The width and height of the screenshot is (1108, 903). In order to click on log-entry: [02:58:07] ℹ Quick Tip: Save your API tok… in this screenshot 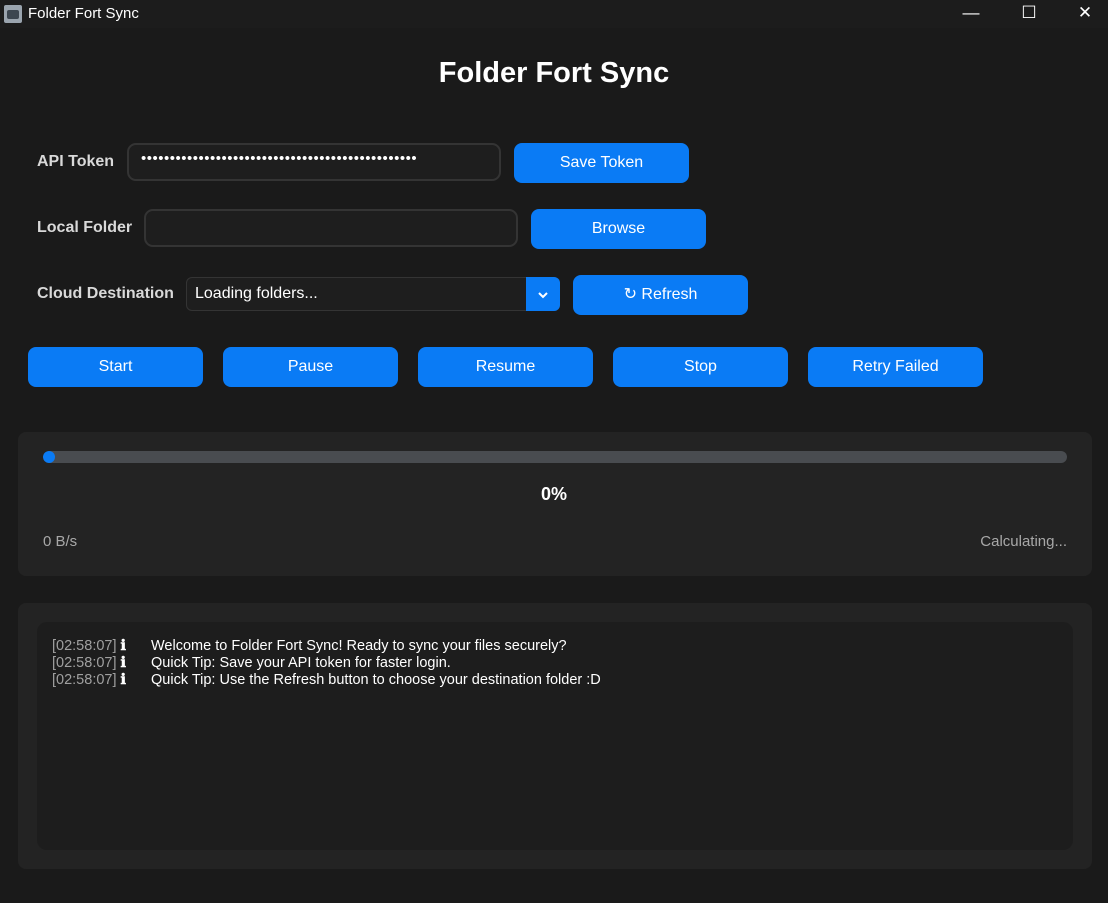, I will do `click(251, 663)`.